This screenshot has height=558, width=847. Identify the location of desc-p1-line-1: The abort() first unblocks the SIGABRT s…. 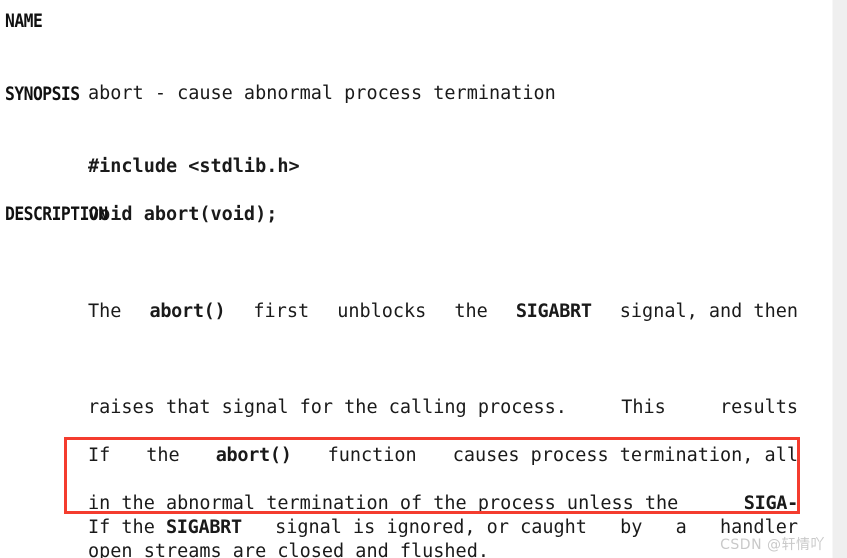
(443, 312).